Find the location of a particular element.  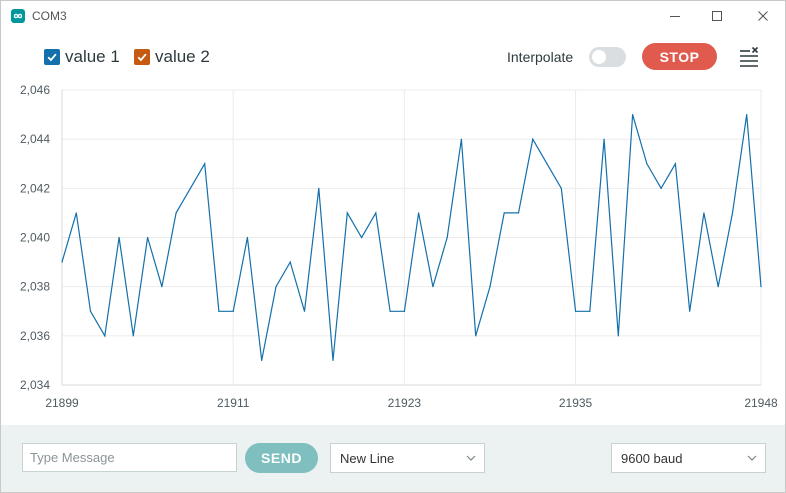

window-title: COM3 is located at coordinates (49, 16).